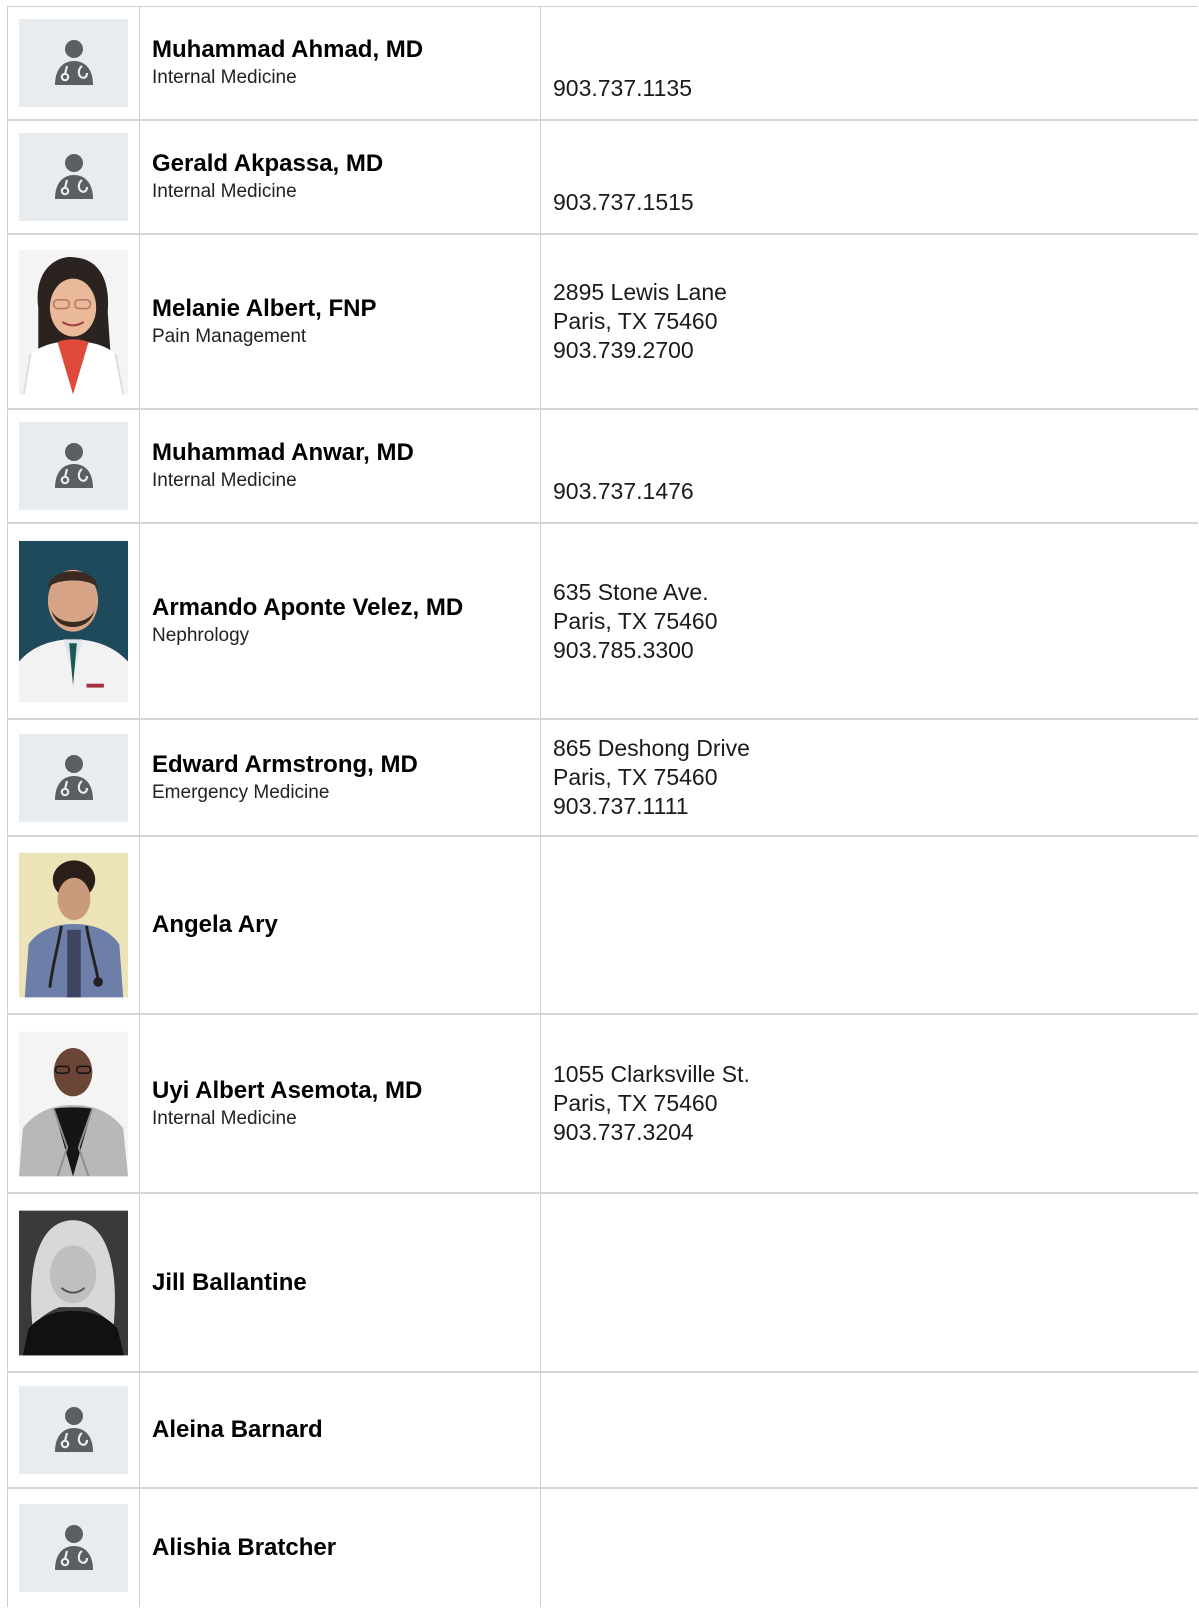 The height and width of the screenshot is (1612, 1199). What do you see at coordinates (869, 177) in the screenshot?
I see `contact-cell: 903.737.1515` at bounding box center [869, 177].